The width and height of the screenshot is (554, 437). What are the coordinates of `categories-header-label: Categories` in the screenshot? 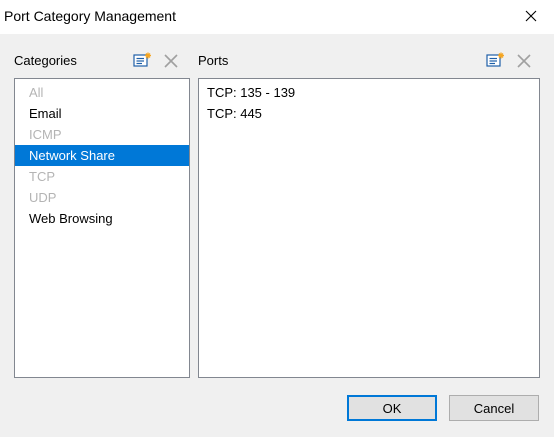 It's located at (45, 60).